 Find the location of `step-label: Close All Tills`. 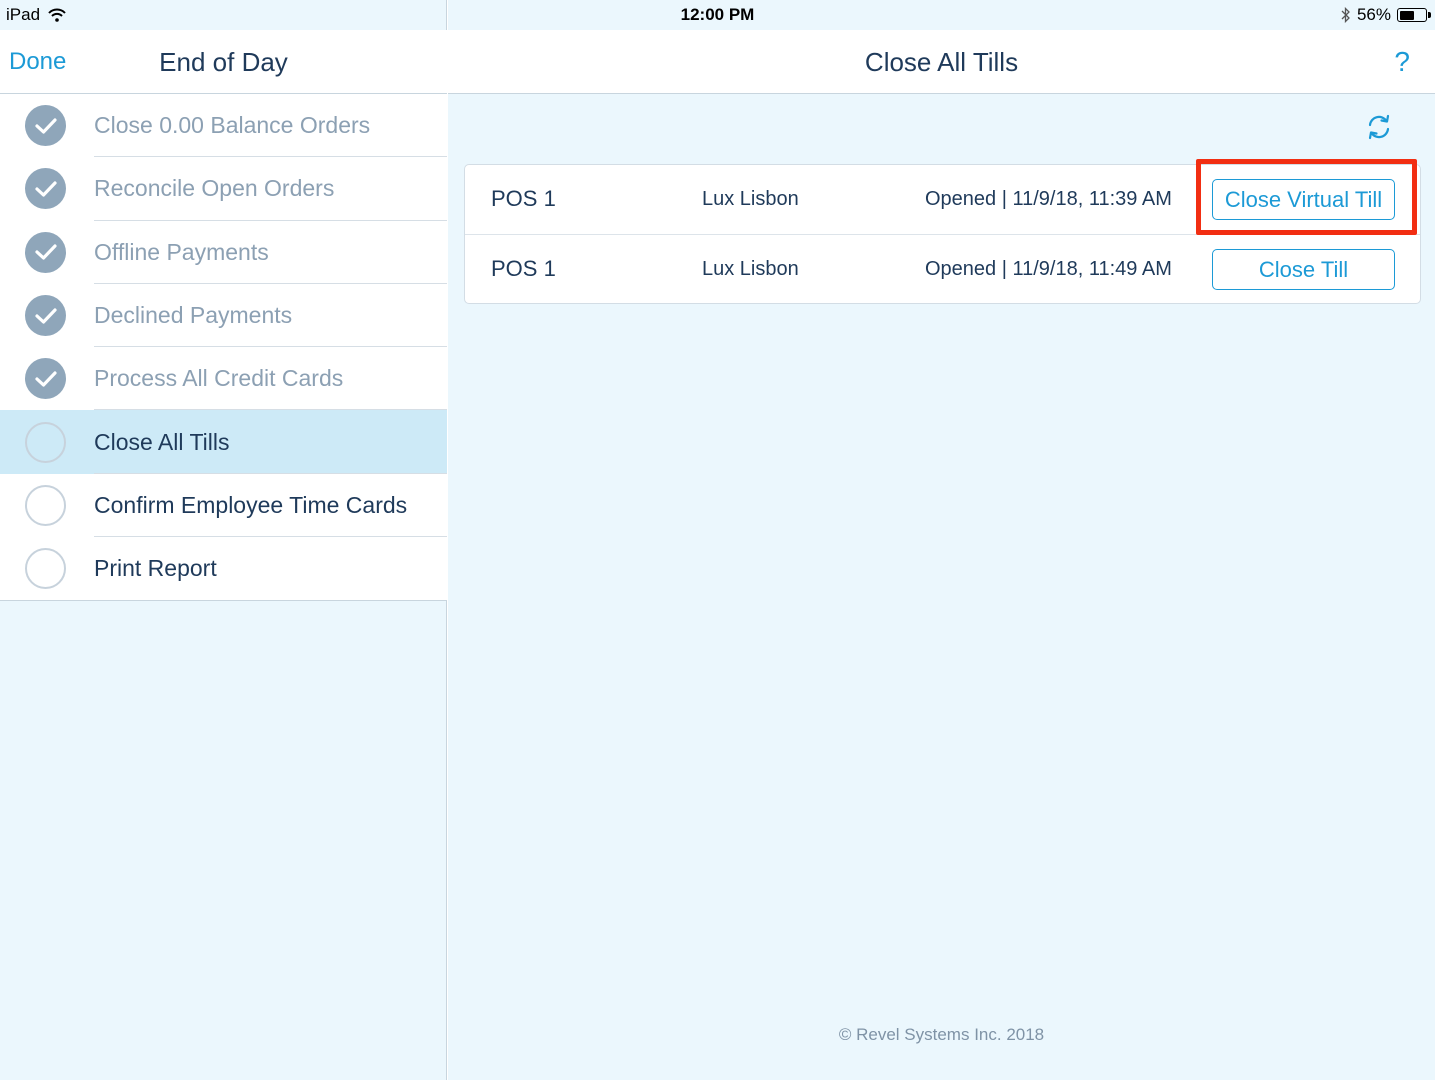

step-label: Close All Tills is located at coordinates (162, 441).